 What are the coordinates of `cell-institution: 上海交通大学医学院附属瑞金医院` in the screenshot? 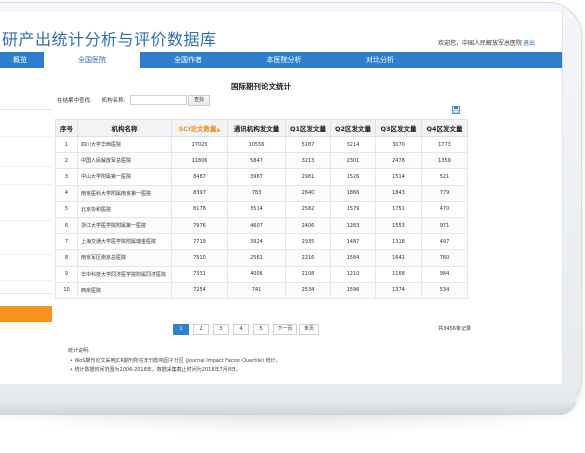 It's located at (124, 242).